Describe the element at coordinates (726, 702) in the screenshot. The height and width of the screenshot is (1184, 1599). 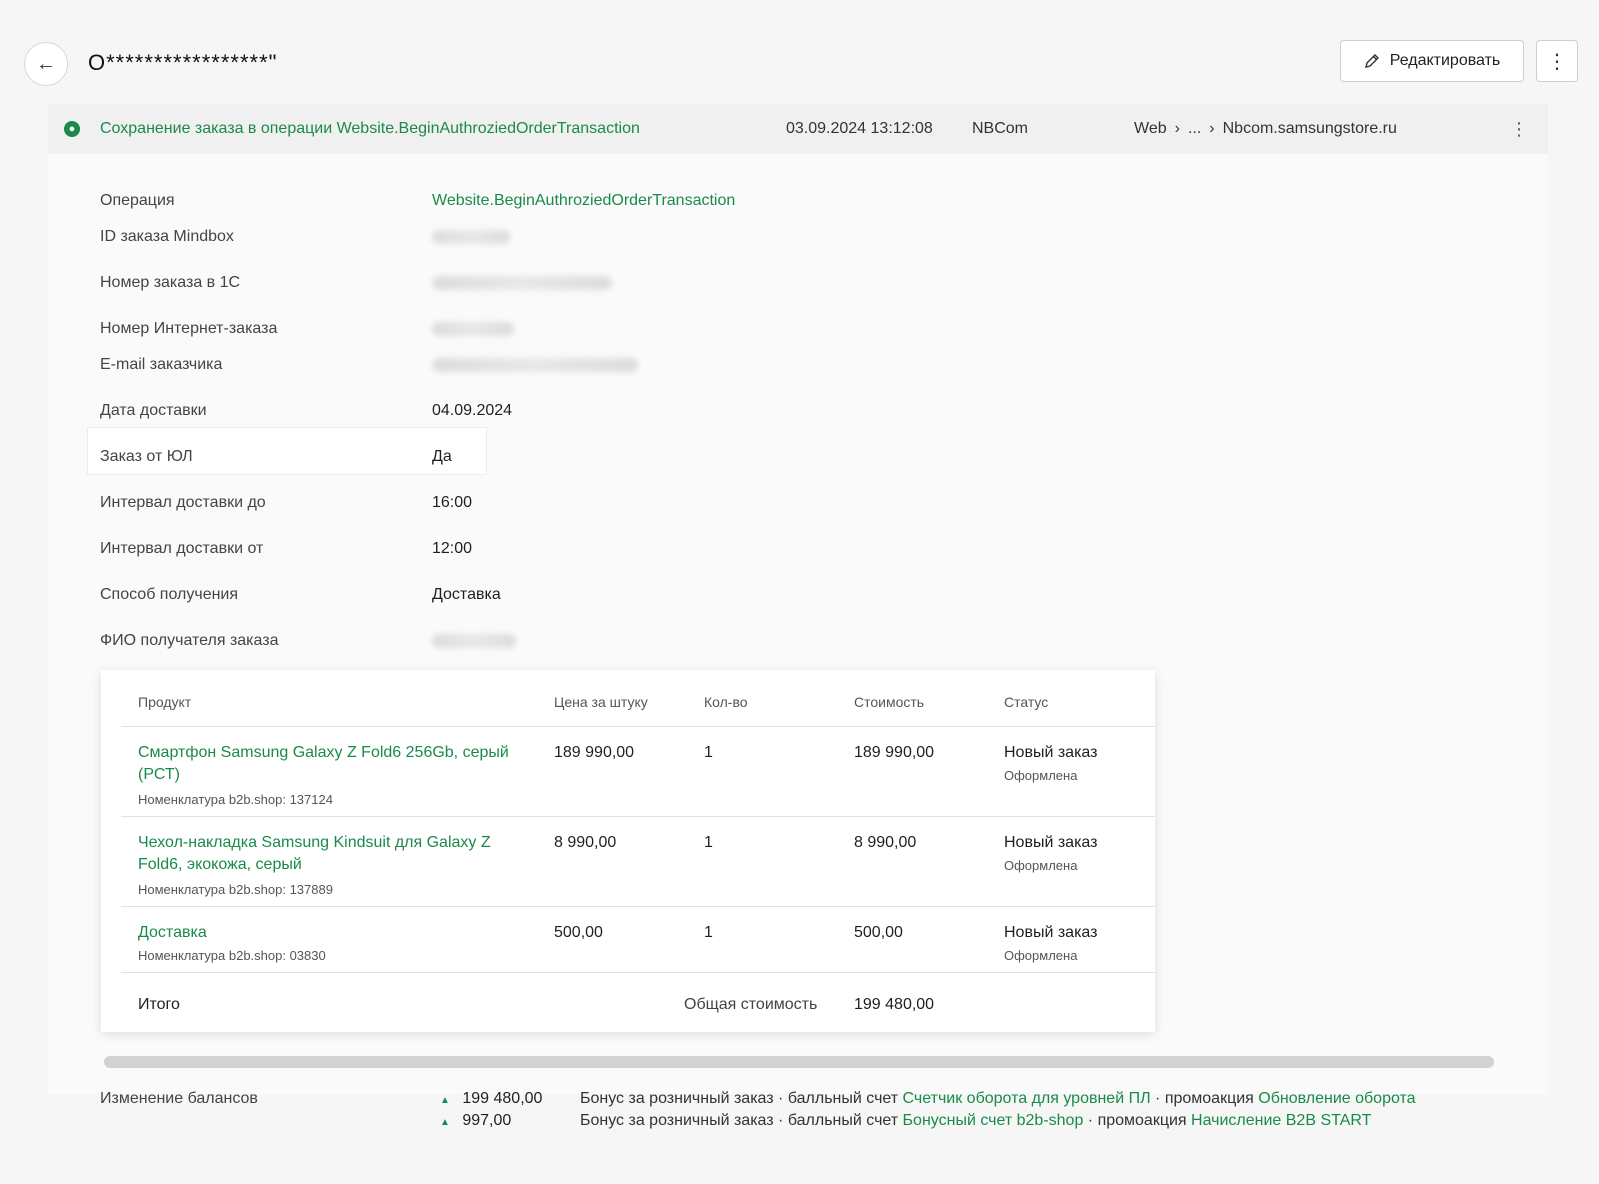
I see `col-header-qty: Кол-во` at that location.